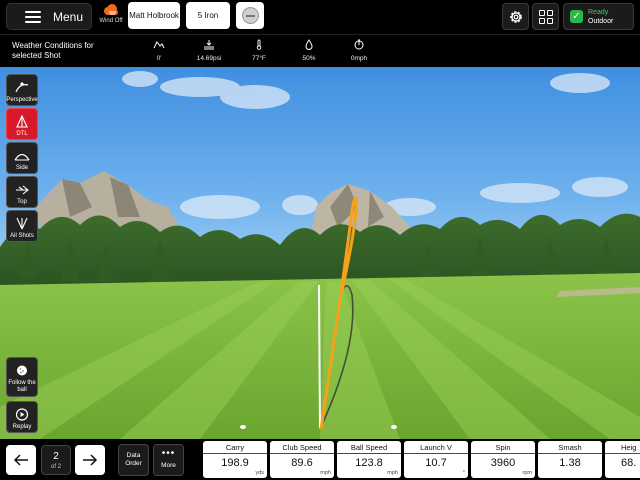  Describe the element at coordinates (22, 427) in the screenshot. I see `replay-label: Replay` at that location.